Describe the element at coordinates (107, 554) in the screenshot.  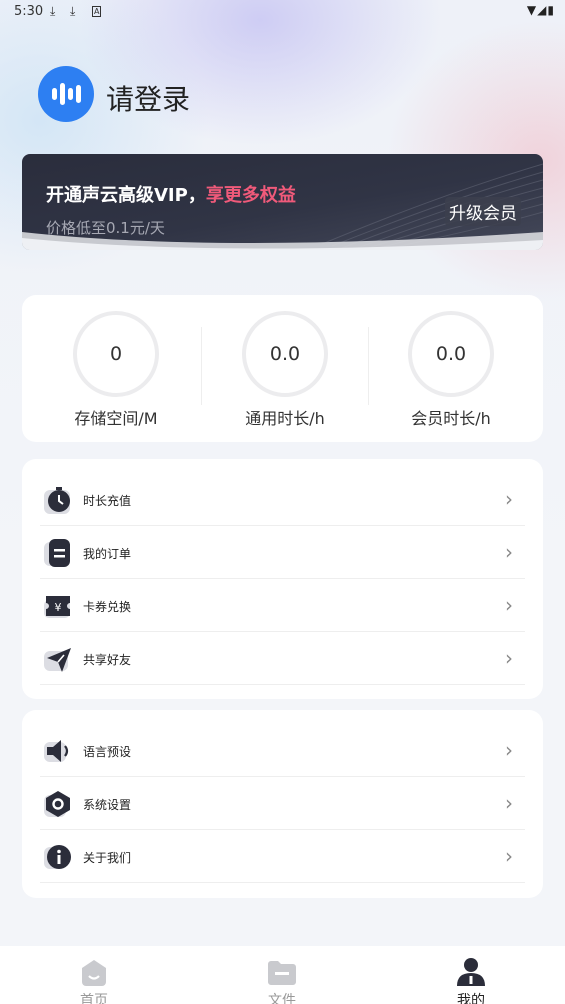
I see `menu-label: 我的订单` at that location.